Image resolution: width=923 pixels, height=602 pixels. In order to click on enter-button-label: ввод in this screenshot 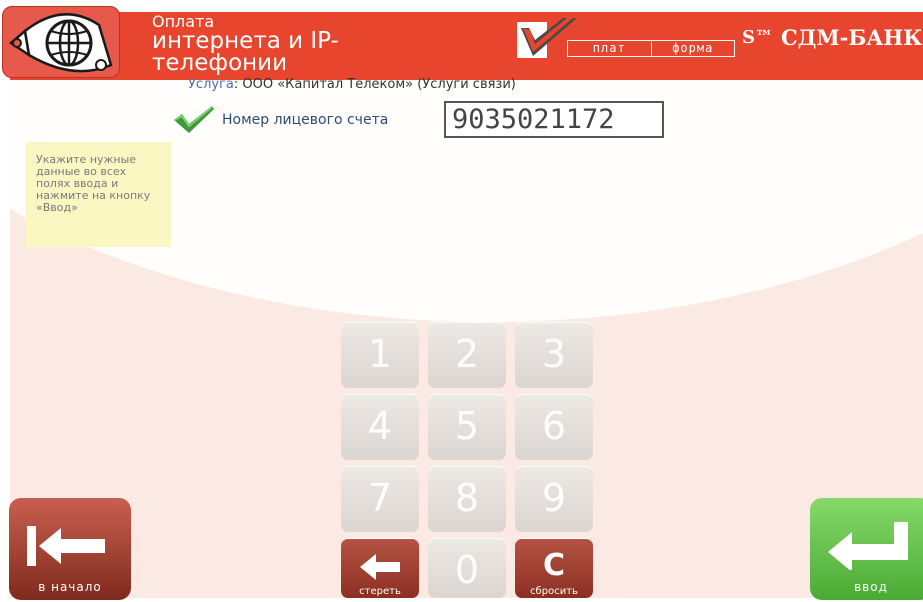, I will do `click(871, 587)`.